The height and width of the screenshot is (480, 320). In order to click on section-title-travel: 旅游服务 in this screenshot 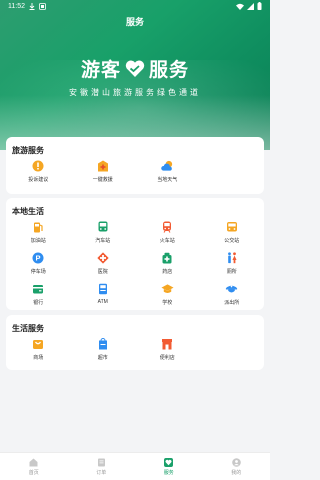, I will do `click(28, 150)`.